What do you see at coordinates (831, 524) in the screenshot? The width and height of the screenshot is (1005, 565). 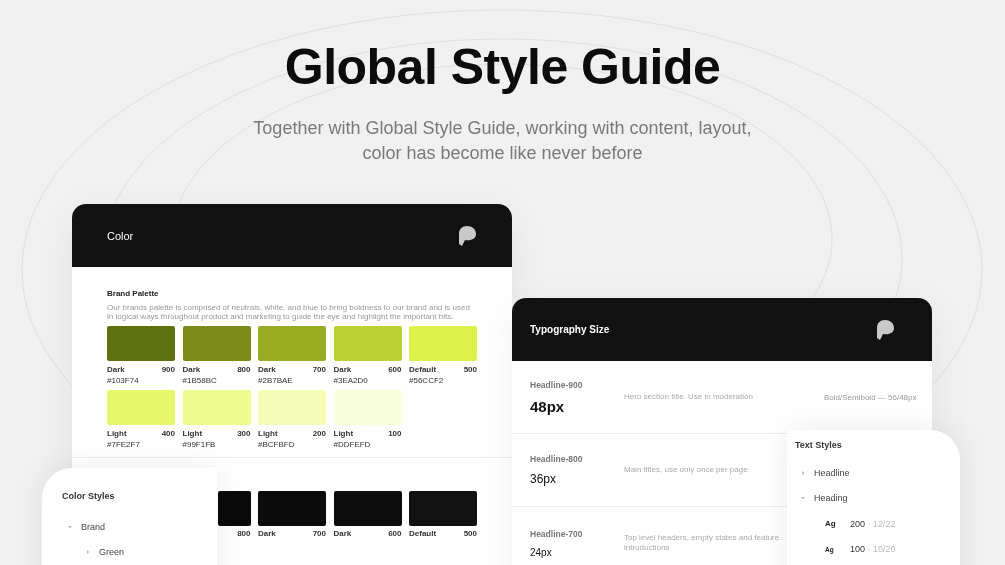 I see `sample-text: Ag` at bounding box center [831, 524].